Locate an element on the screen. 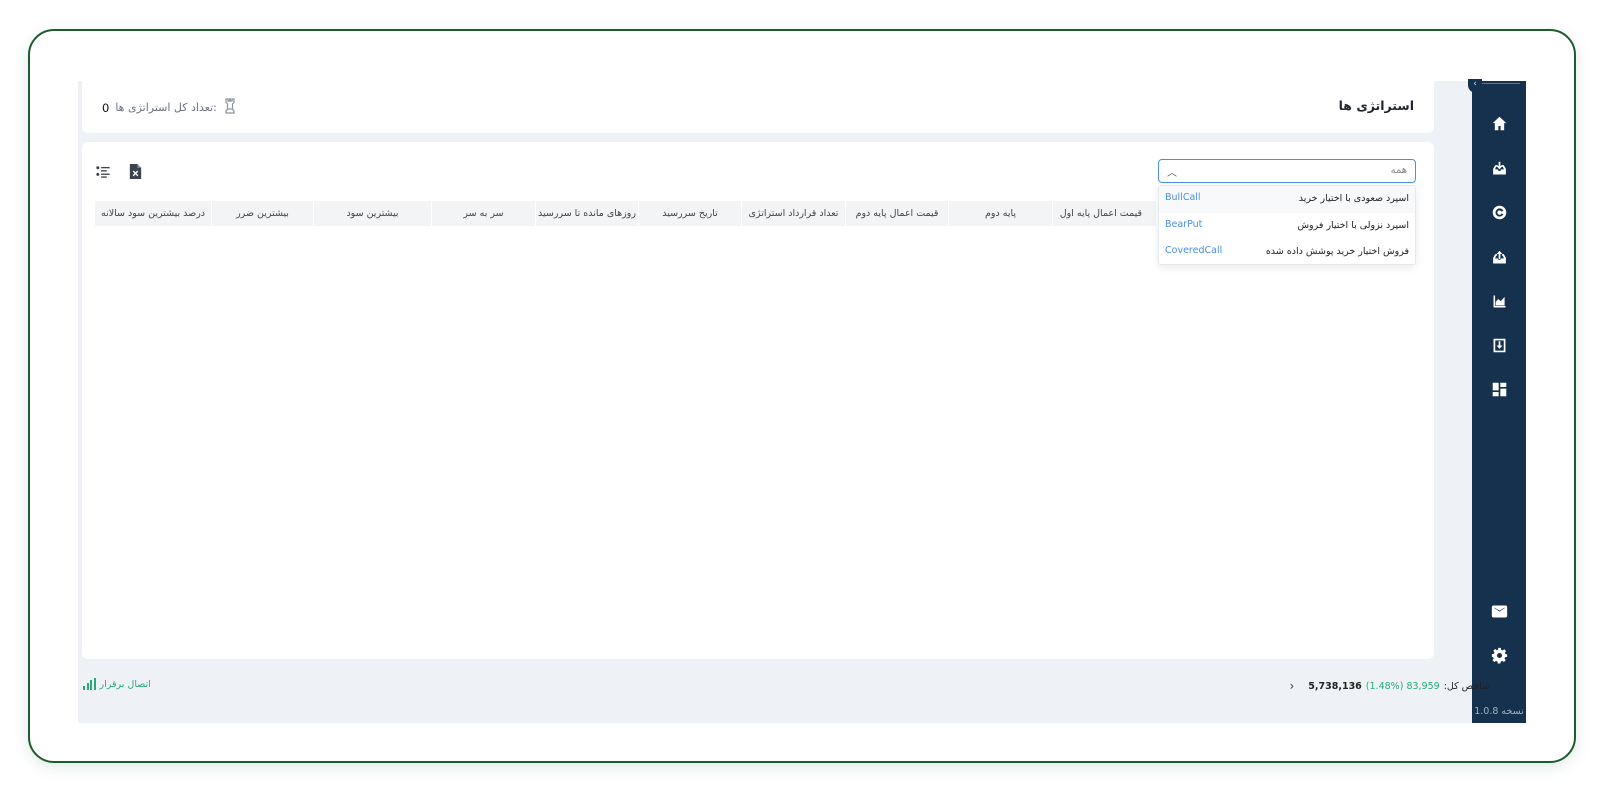 The width and height of the screenshot is (1600, 805). sidebar-collapse-button: ‹ is located at coordinates (1475, 86).